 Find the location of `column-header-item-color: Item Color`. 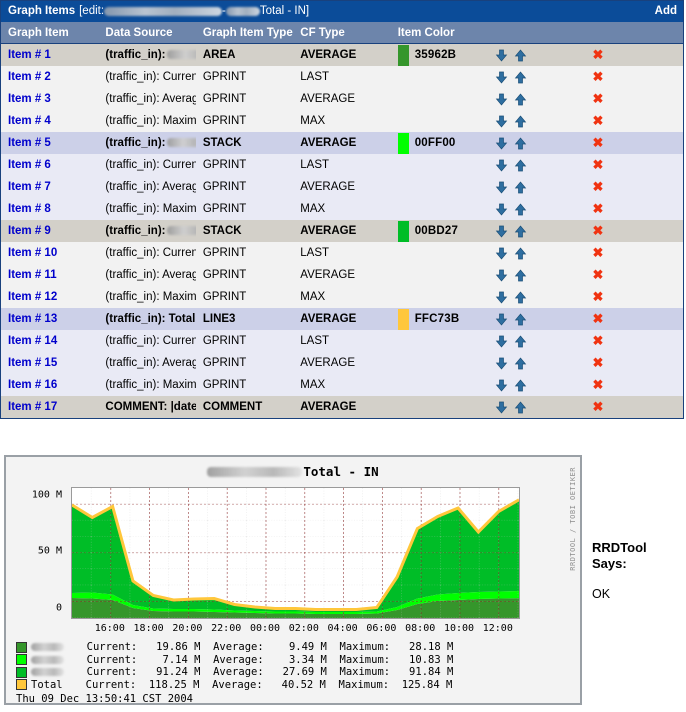

column-header-item-color: Item Color is located at coordinates (439, 33).